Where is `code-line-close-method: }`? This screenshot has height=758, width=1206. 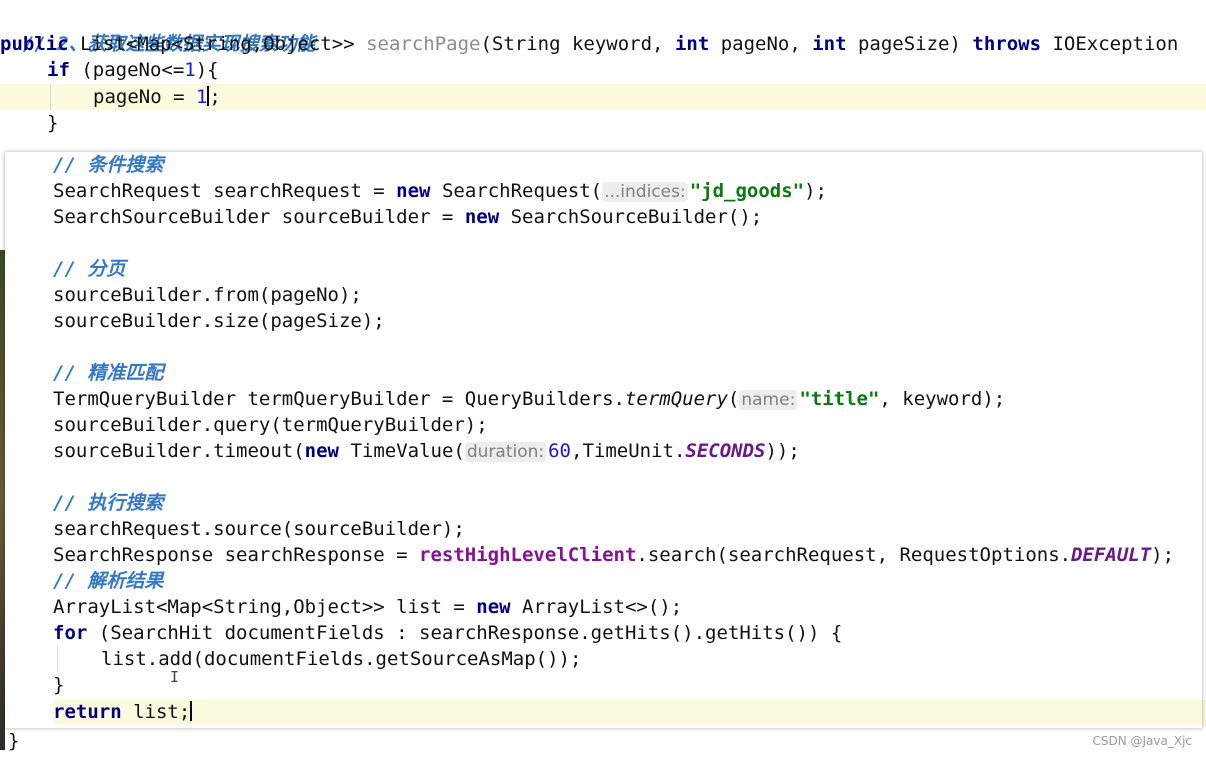
code-line-close-method: } is located at coordinates (13, 741).